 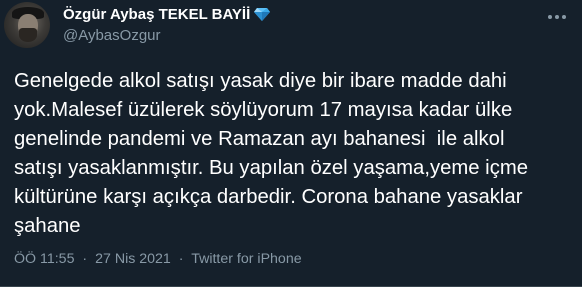 What do you see at coordinates (112, 35) in the screenshot?
I see `author-handle: @AybasOzgur` at bounding box center [112, 35].